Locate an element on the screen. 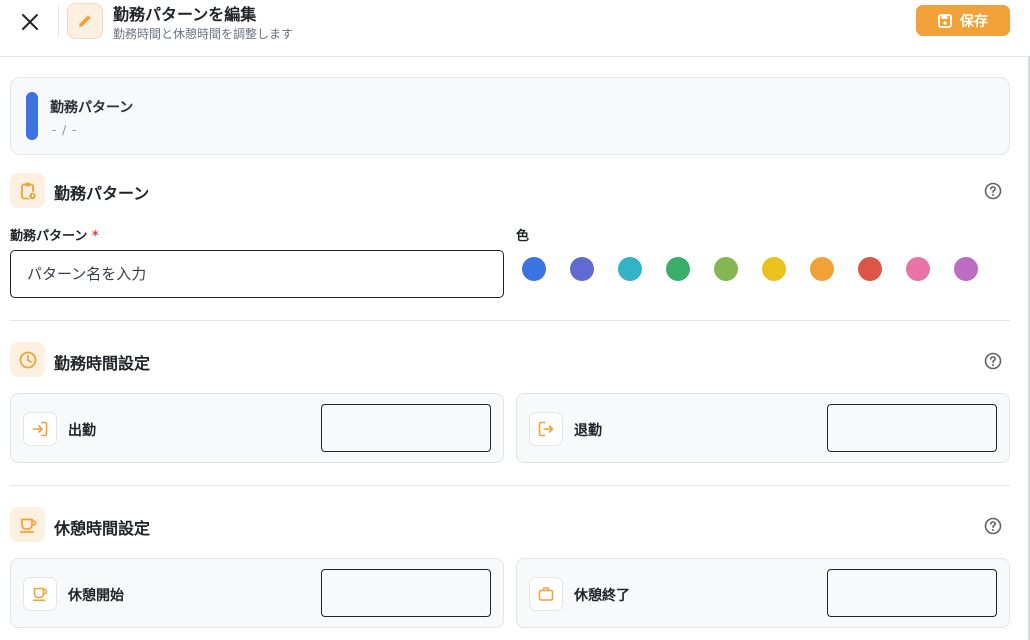  pencil-icon is located at coordinates (85, 21).